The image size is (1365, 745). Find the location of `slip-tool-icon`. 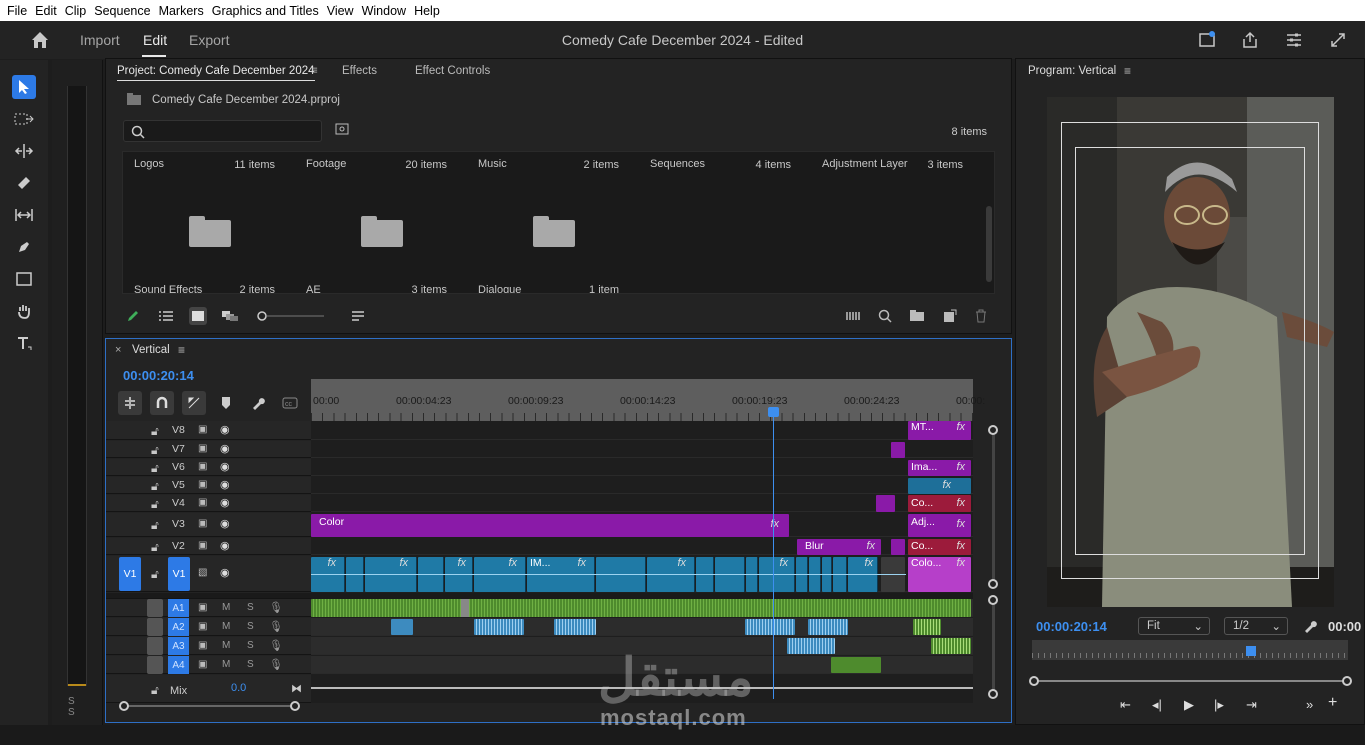

slip-tool-icon is located at coordinates (24, 215).